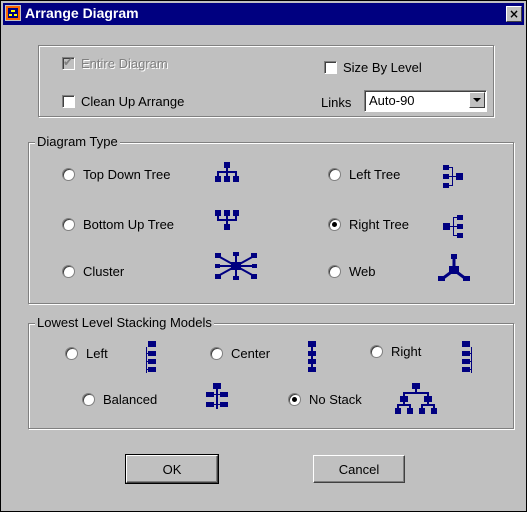 Image resolution: width=527 pixels, height=512 pixels. I want to click on title-bar: Arrange Diagram ×, so click(263, 14).